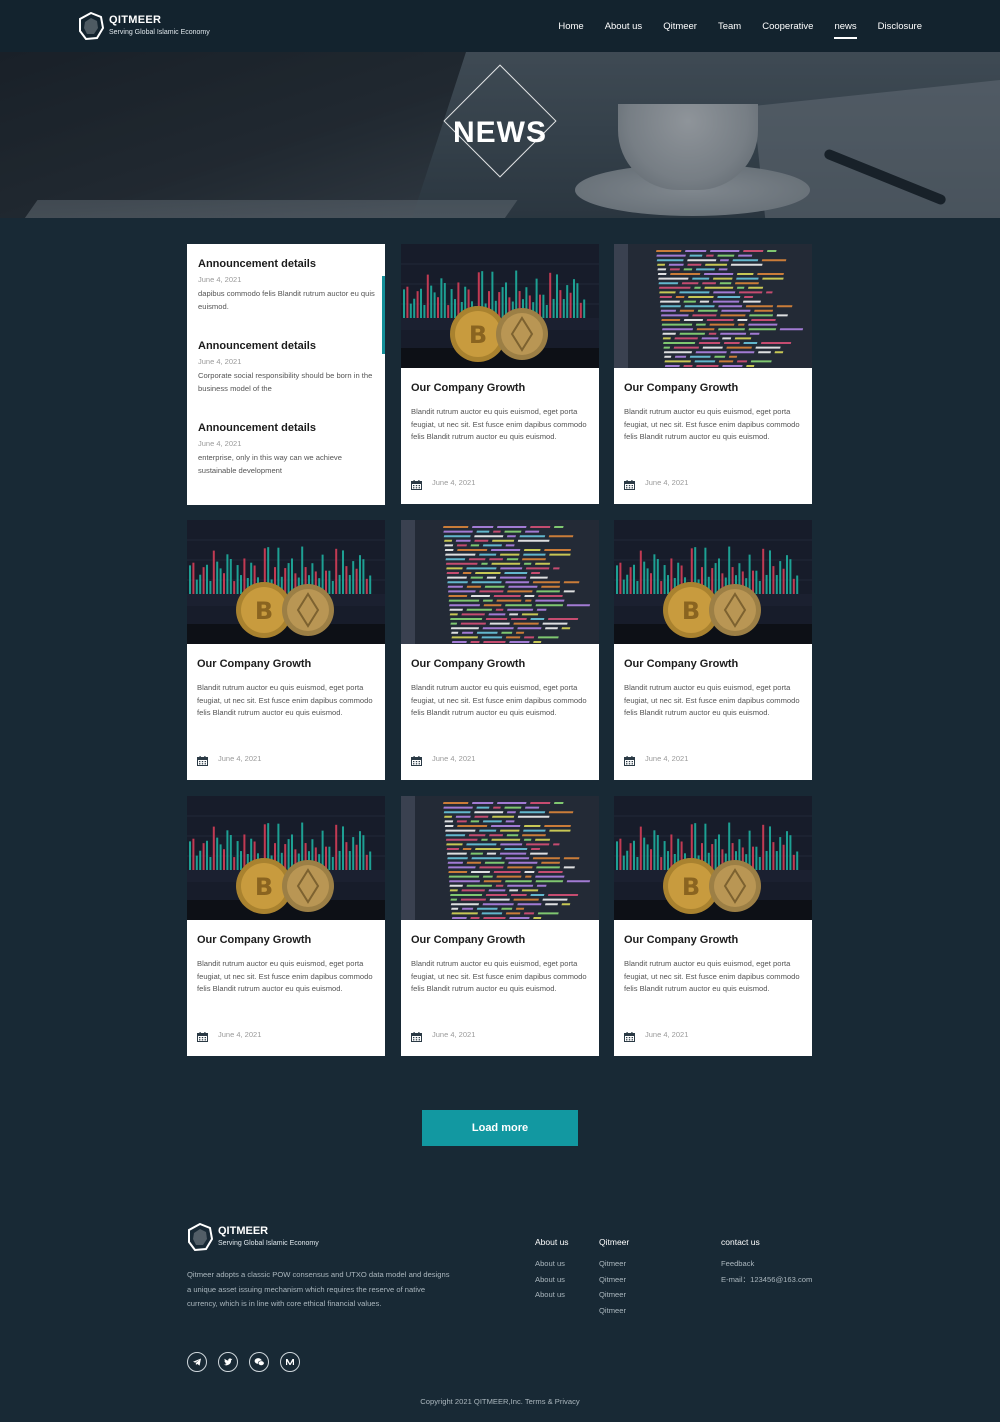  I want to click on load-more-button: Load more, so click(500, 1128).